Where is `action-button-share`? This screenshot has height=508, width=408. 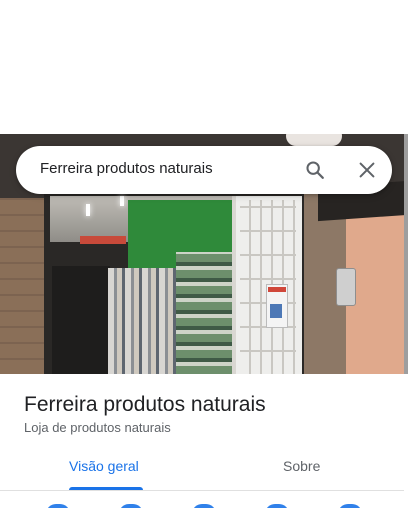 action-button-share is located at coordinates (350, 506).